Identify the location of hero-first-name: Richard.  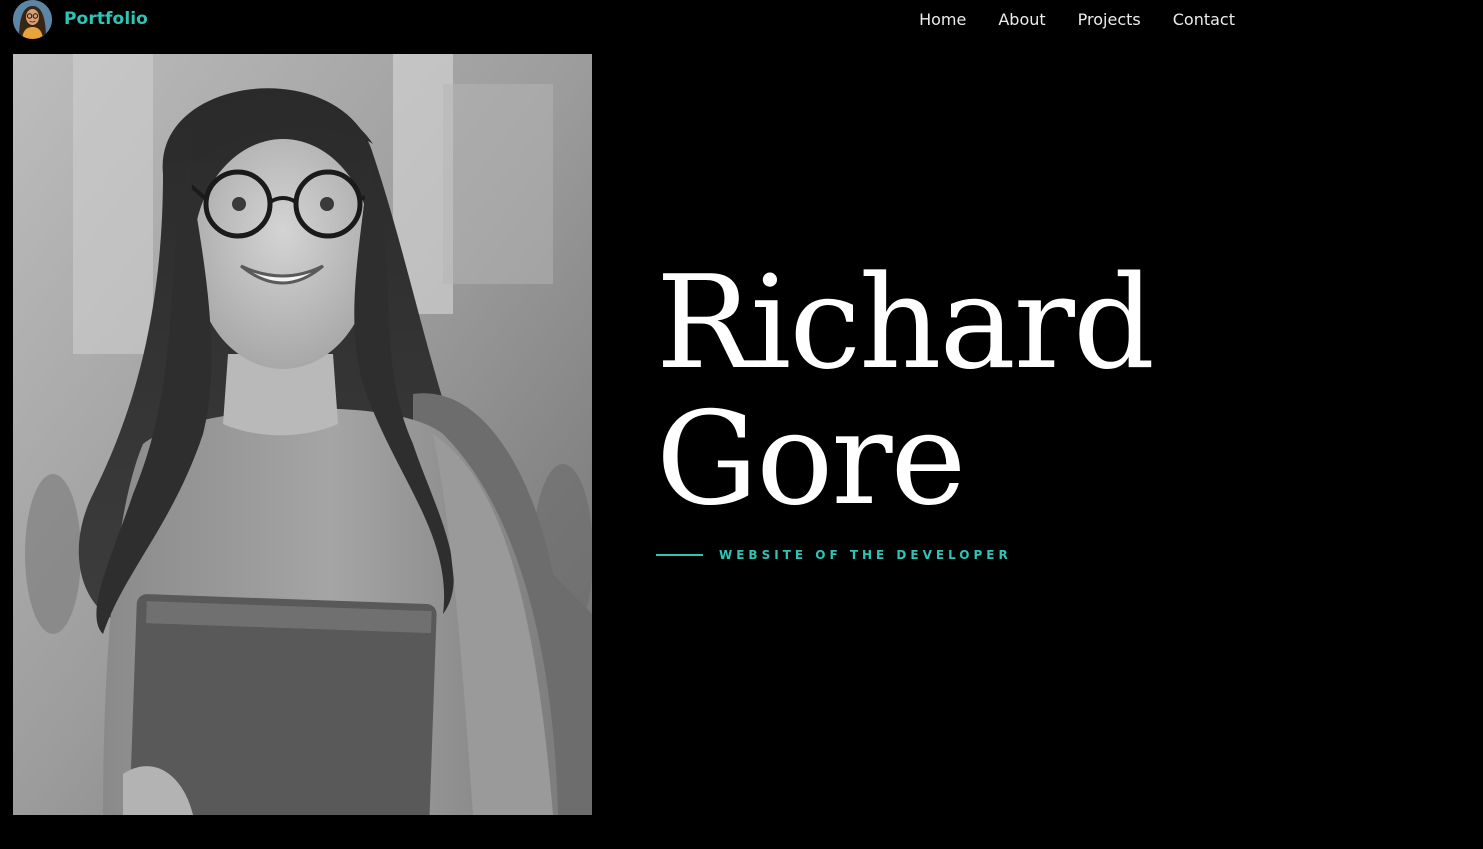
(905, 323).